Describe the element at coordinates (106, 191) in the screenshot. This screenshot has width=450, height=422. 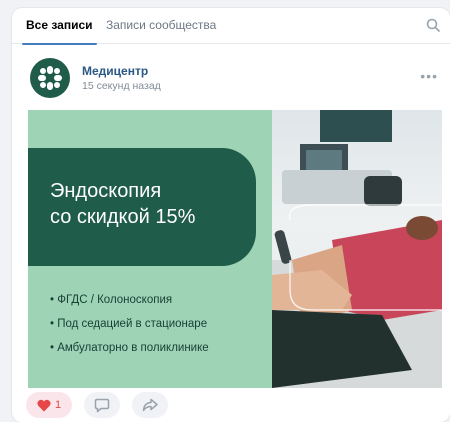
I see `promo-title-line1: Эндоскопия` at that location.